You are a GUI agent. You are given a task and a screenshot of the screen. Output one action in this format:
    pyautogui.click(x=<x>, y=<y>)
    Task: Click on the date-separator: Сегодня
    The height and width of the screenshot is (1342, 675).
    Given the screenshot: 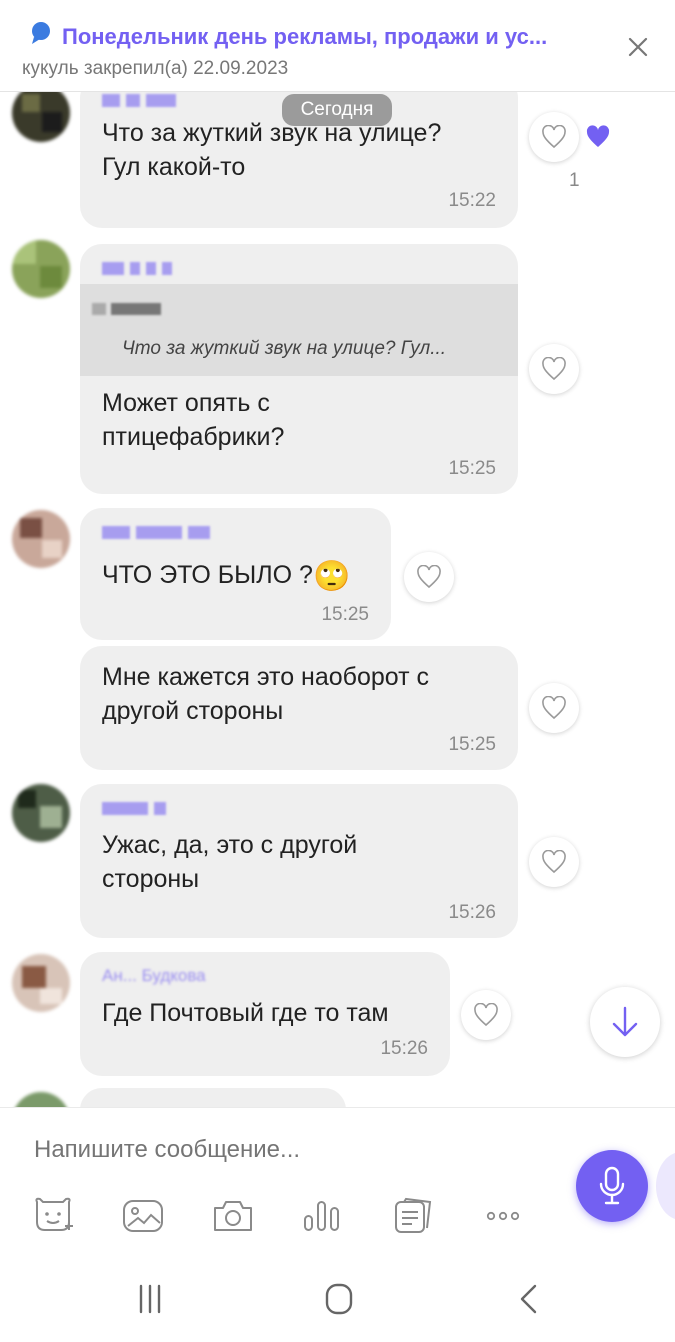 What is the action you would take?
    pyautogui.click(x=337, y=110)
    